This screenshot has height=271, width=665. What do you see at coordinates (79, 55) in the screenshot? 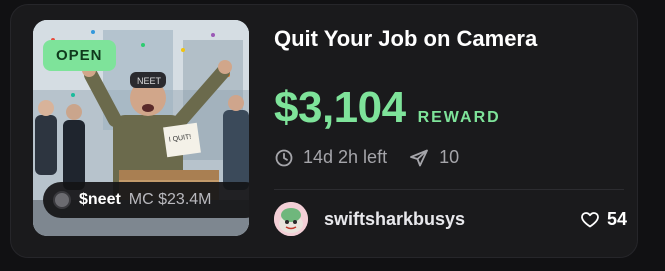
I see `status-badge: OPEN` at bounding box center [79, 55].